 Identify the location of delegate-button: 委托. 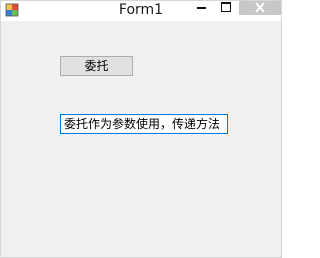
(96, 66).